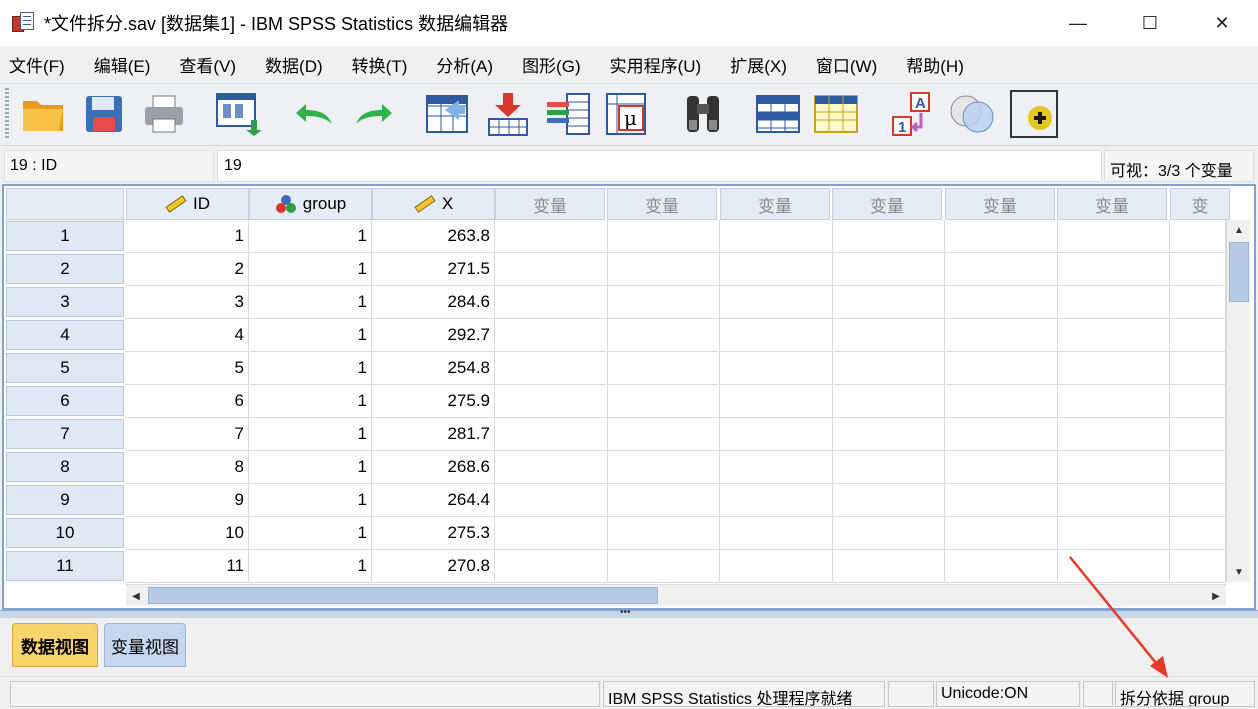 Image resolution: width=1258 pixels, height=709 pixels. What do you see at coordinates (136, 596) in the screenshot?
I see `scroll-left-icon: ◀` at bounding box center [136, 596].